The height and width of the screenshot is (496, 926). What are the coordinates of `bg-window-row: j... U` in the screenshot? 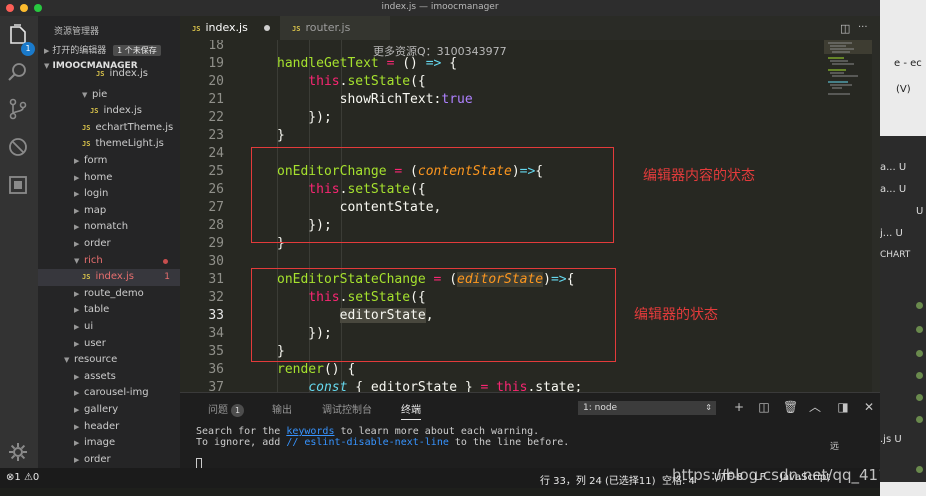 It's located at (891, 233).